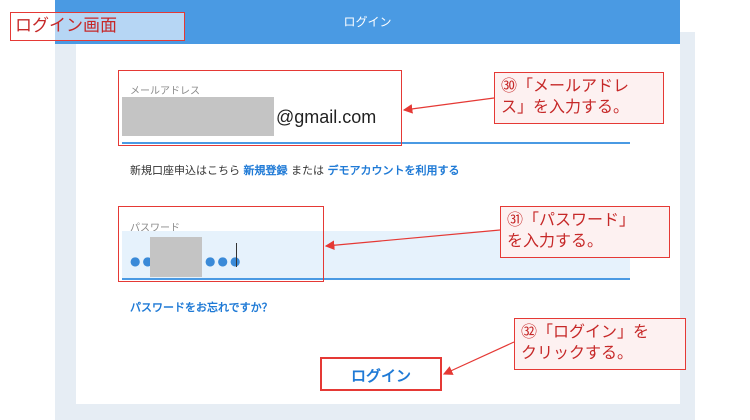 This screenshot has width=750, height=420. What do you see at coordinates (448, 105) in the screenshot?
I see `arrow-to-email` at bounding box center [448, 105].